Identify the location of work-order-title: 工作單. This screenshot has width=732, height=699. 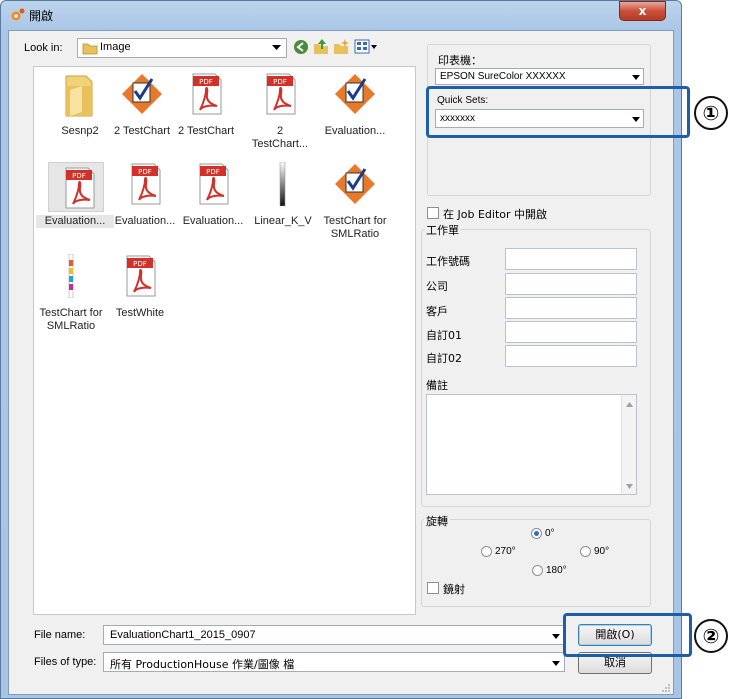
(442, 230).